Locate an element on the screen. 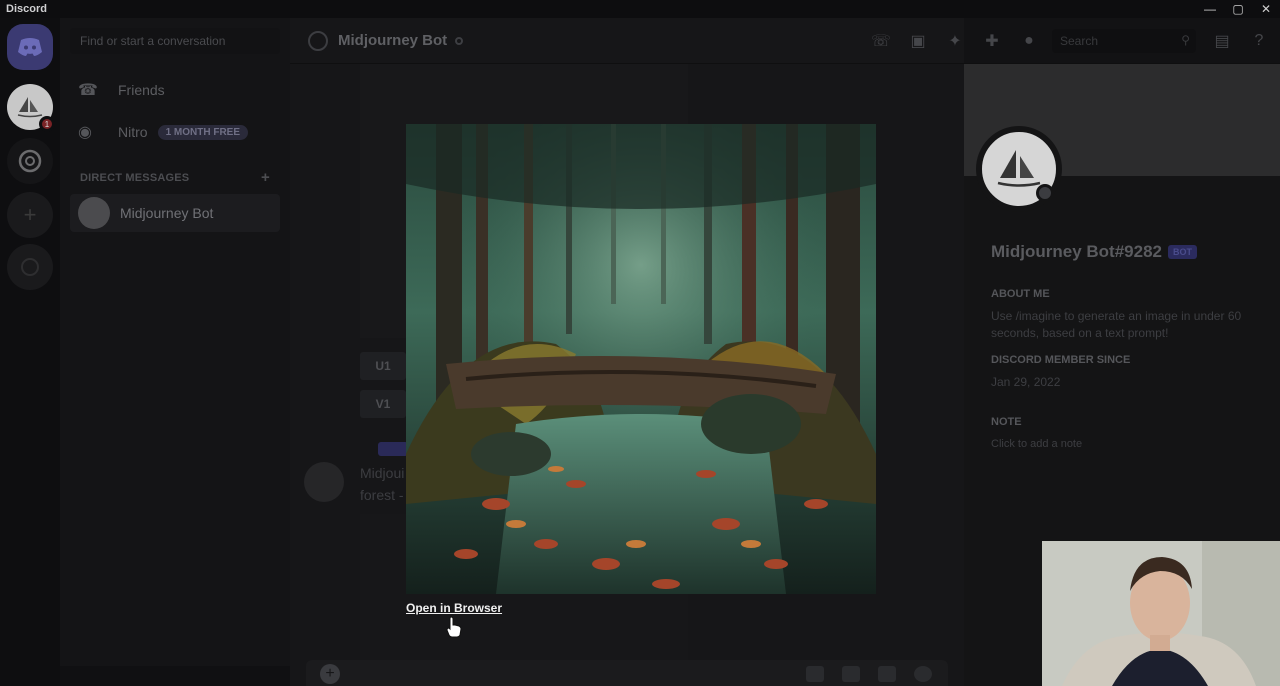 This screenshot has height=686, width=1280. presenter-video is located at coordinates (1161, 613).